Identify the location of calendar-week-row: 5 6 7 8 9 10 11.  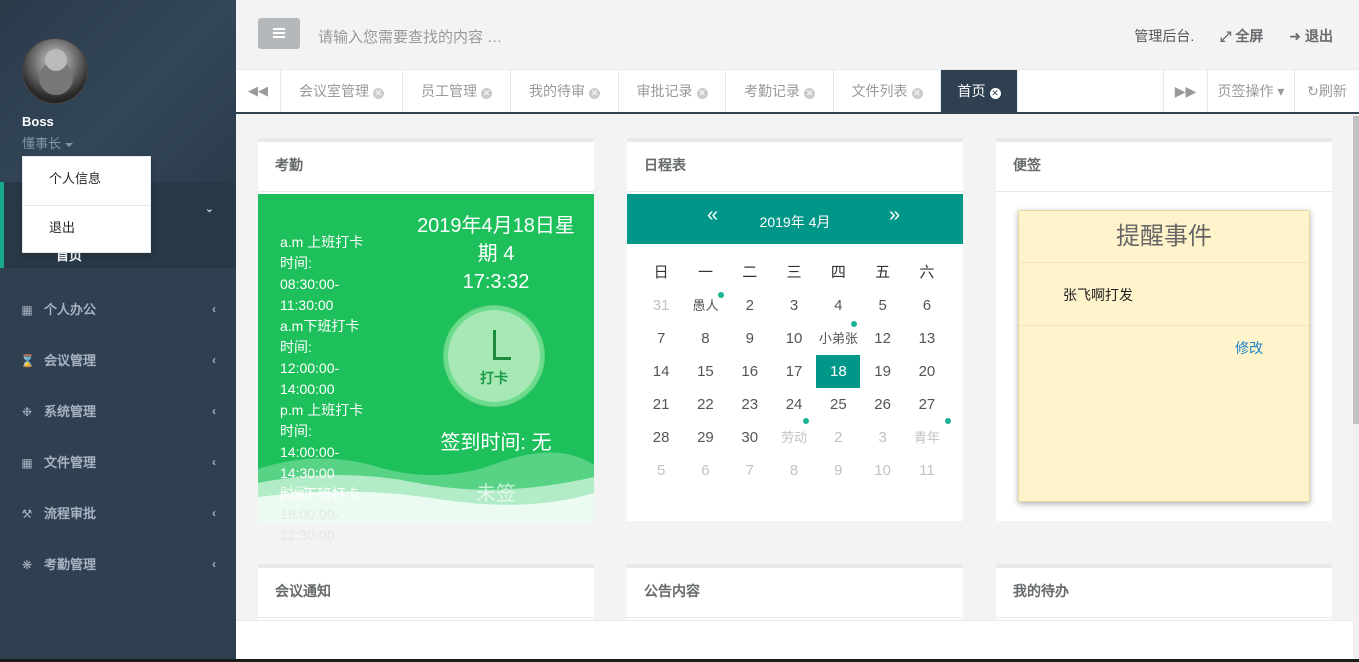
(794, 470).